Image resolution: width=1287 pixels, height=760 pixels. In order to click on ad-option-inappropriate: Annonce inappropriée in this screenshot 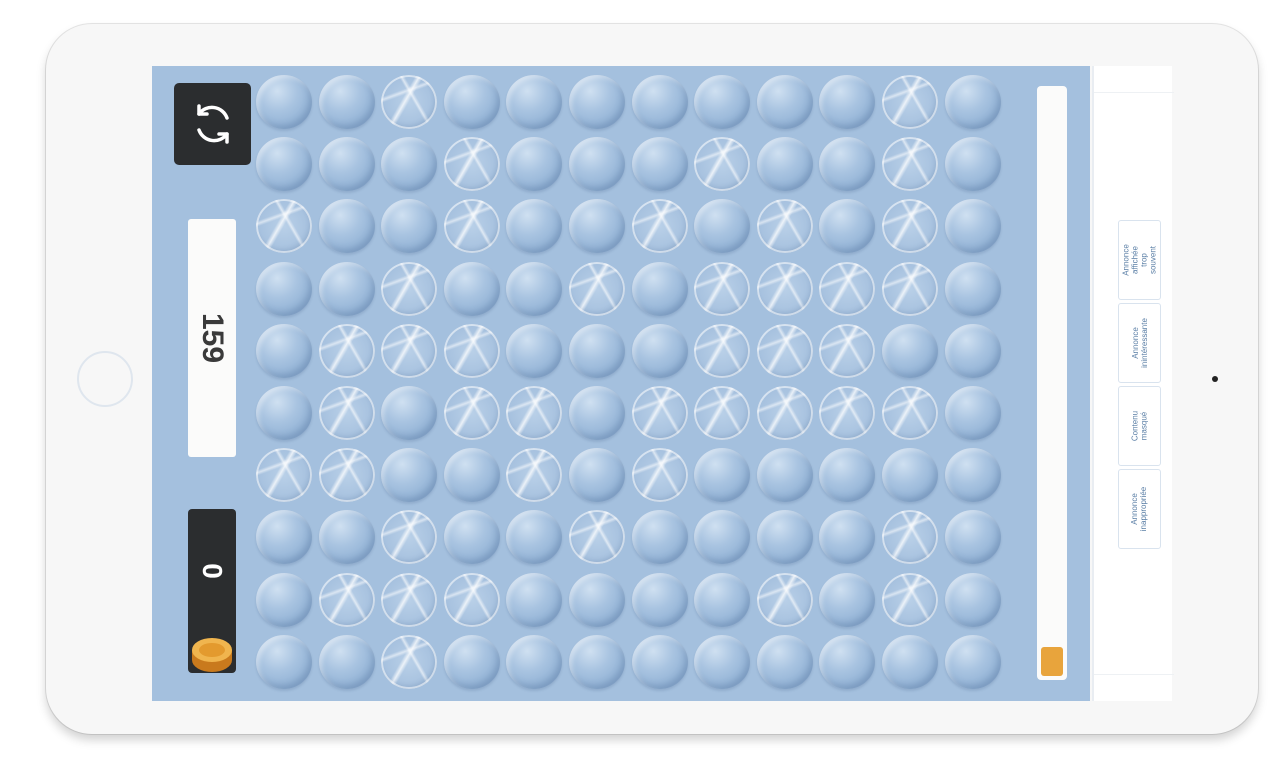, I will do `click(1139, 509)`.